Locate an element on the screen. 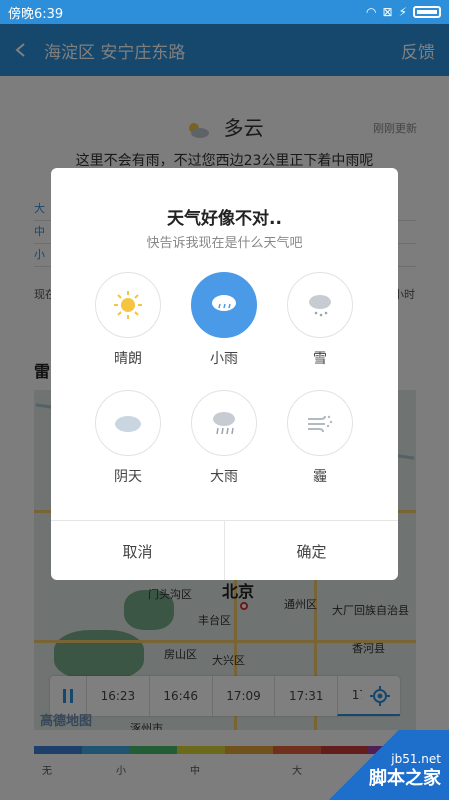 The height and width of the screenshot is (800, 449). cloud-icon is located at coordinates (128, 424).